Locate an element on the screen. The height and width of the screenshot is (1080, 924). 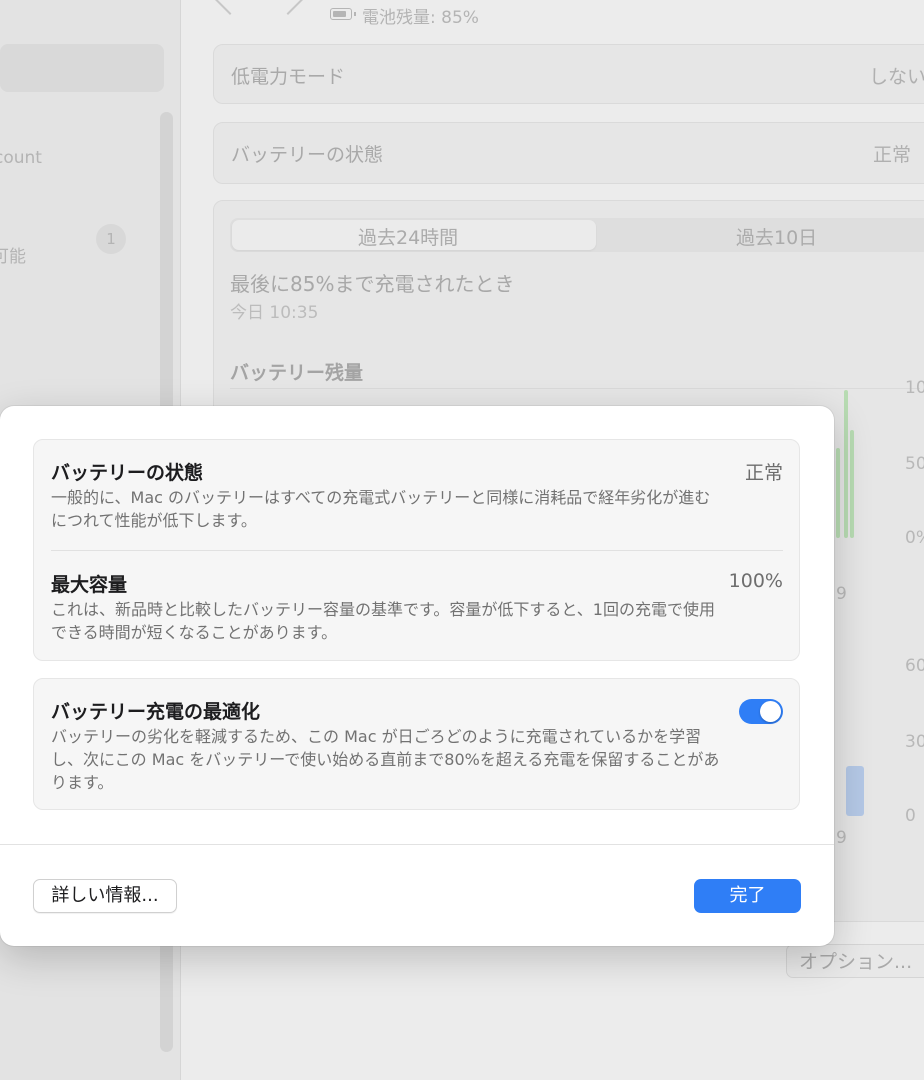
optimized-charging-toggle is located at coordinates (761, 711).